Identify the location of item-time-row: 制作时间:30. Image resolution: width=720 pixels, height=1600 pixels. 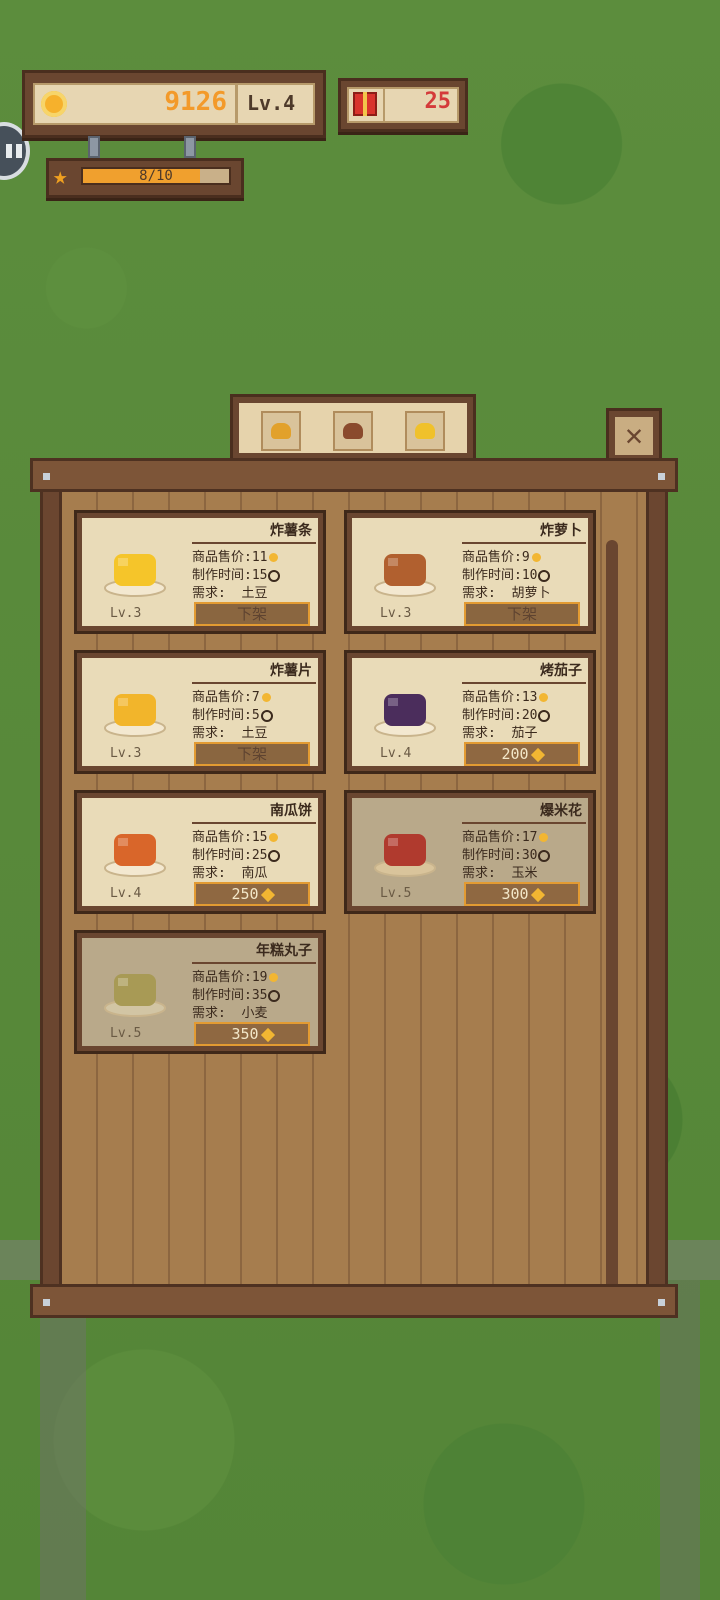
(506, 853).